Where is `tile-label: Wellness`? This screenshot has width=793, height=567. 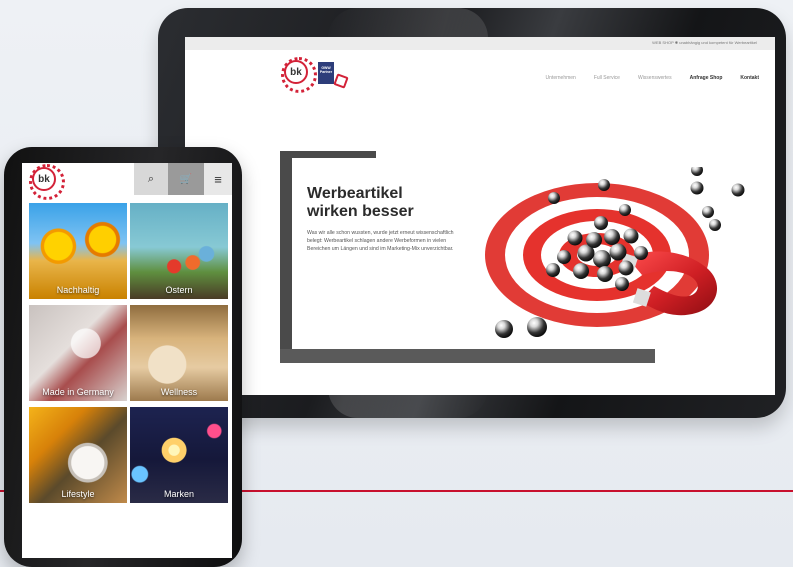
tile-label: Wellness is located at coordinates (179, 392).